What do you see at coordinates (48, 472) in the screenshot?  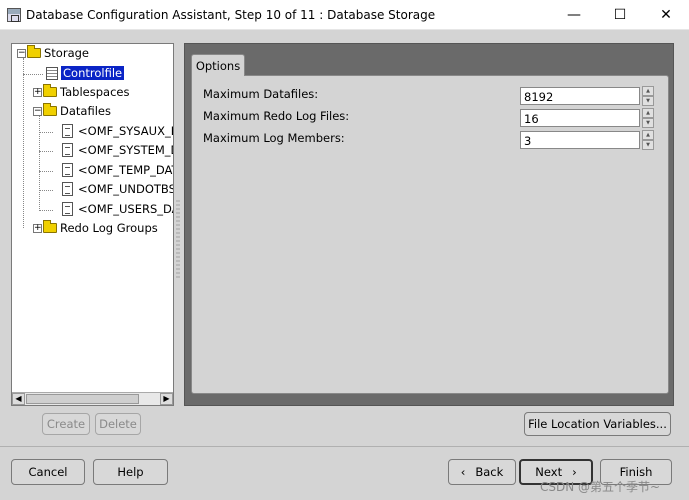 I see `cancel-button: Cancel` at bounding box center [48, 472].